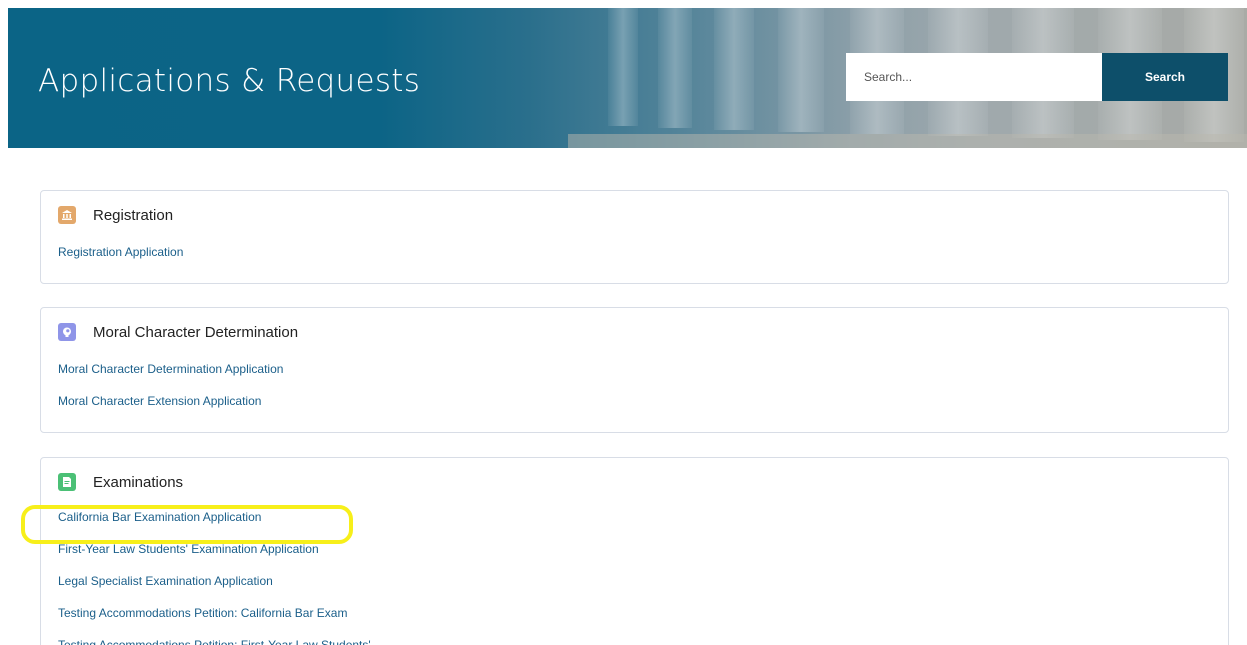 Image resolution: width=1247 pixels, height=645 pixels. I want to click on search-bar: Search, so click(1037, 77).